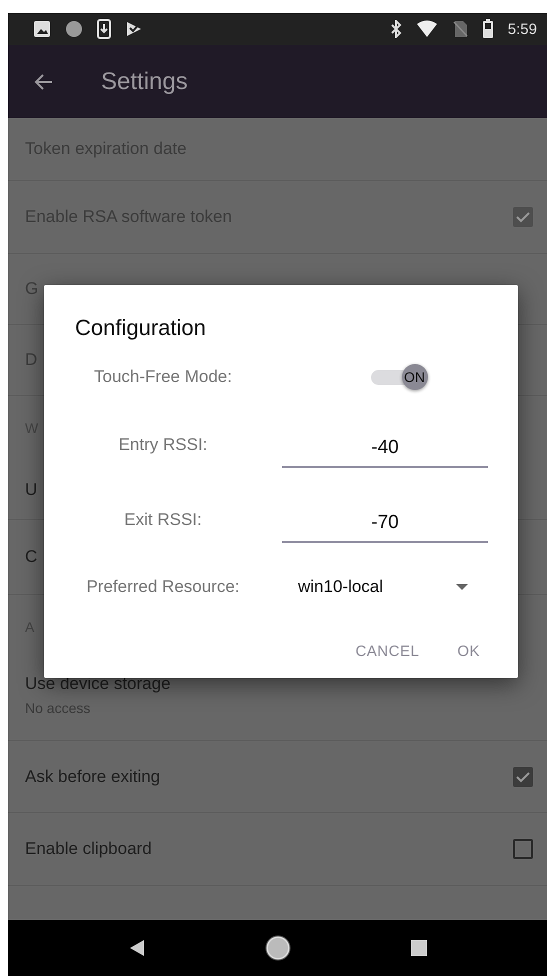 This screenshot has width=547, height=976. Describe the element at coordinates (460, 29) in the screenshot. I see `no-sim-icon` at that location.